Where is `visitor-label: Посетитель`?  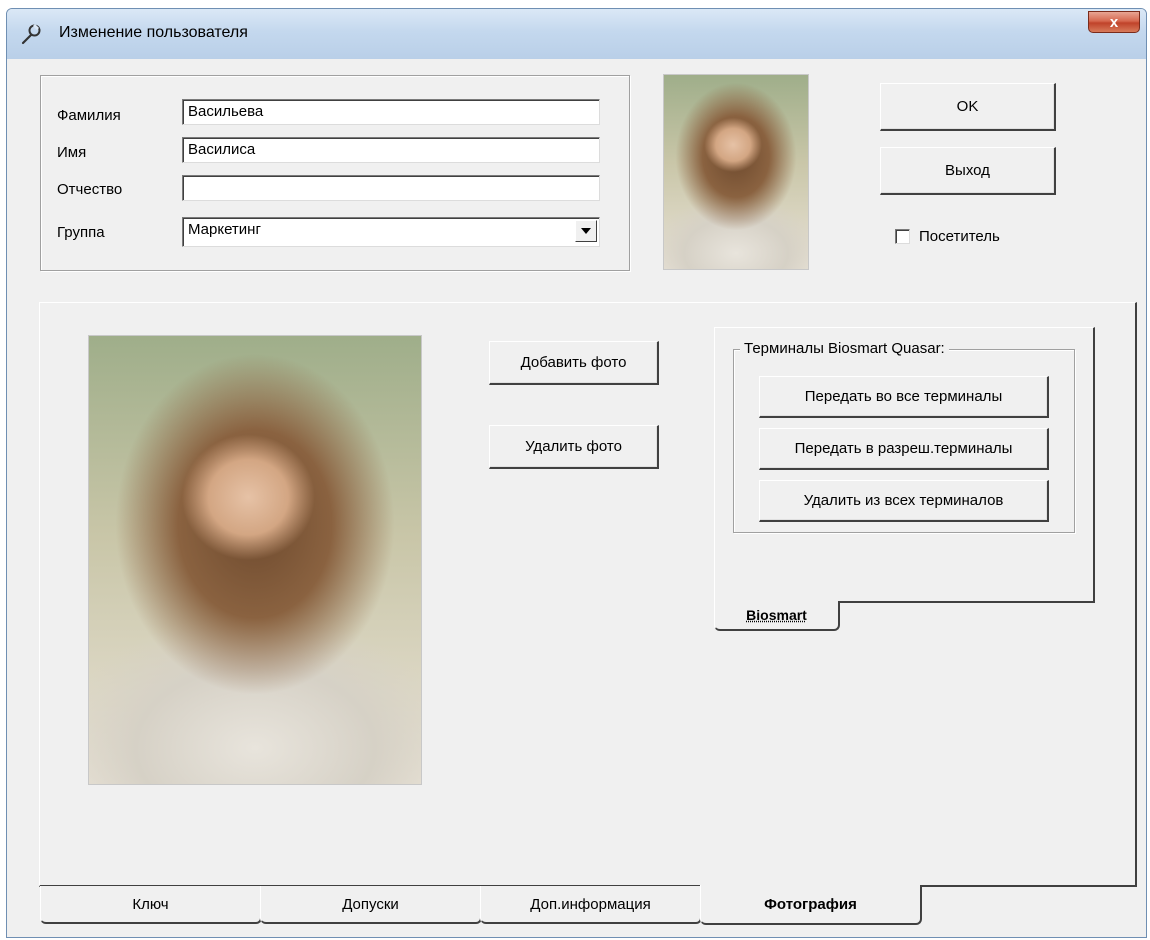
visitor-label: Посетитель is located at coordinates (959, 236).